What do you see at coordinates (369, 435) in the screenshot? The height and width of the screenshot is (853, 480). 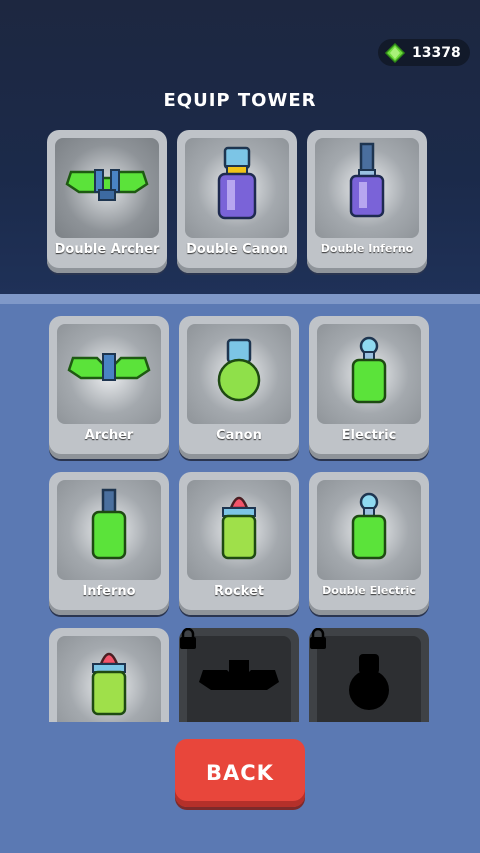 I see `tower-label: Electric` at bounding box center [369, 435].